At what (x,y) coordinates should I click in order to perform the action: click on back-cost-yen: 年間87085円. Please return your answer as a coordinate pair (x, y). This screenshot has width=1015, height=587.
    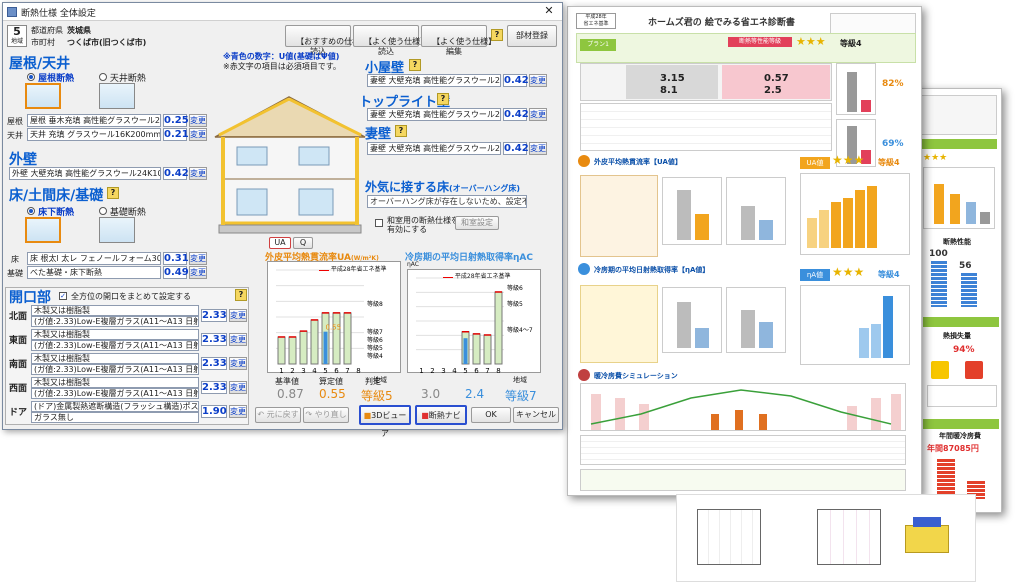
    Looking at the image, I should click on (953, 448).